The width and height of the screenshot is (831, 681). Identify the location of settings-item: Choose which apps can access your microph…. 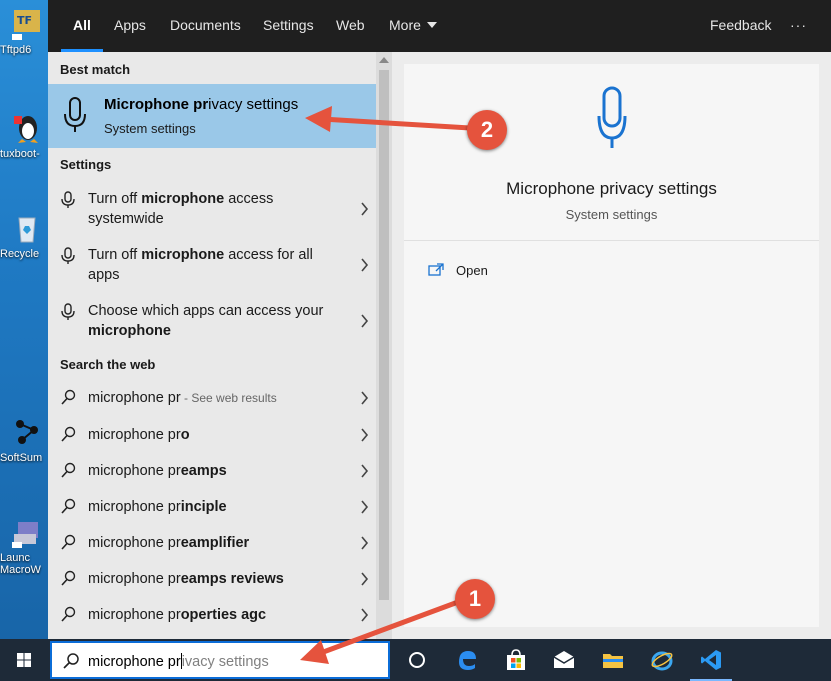
(212, 324).